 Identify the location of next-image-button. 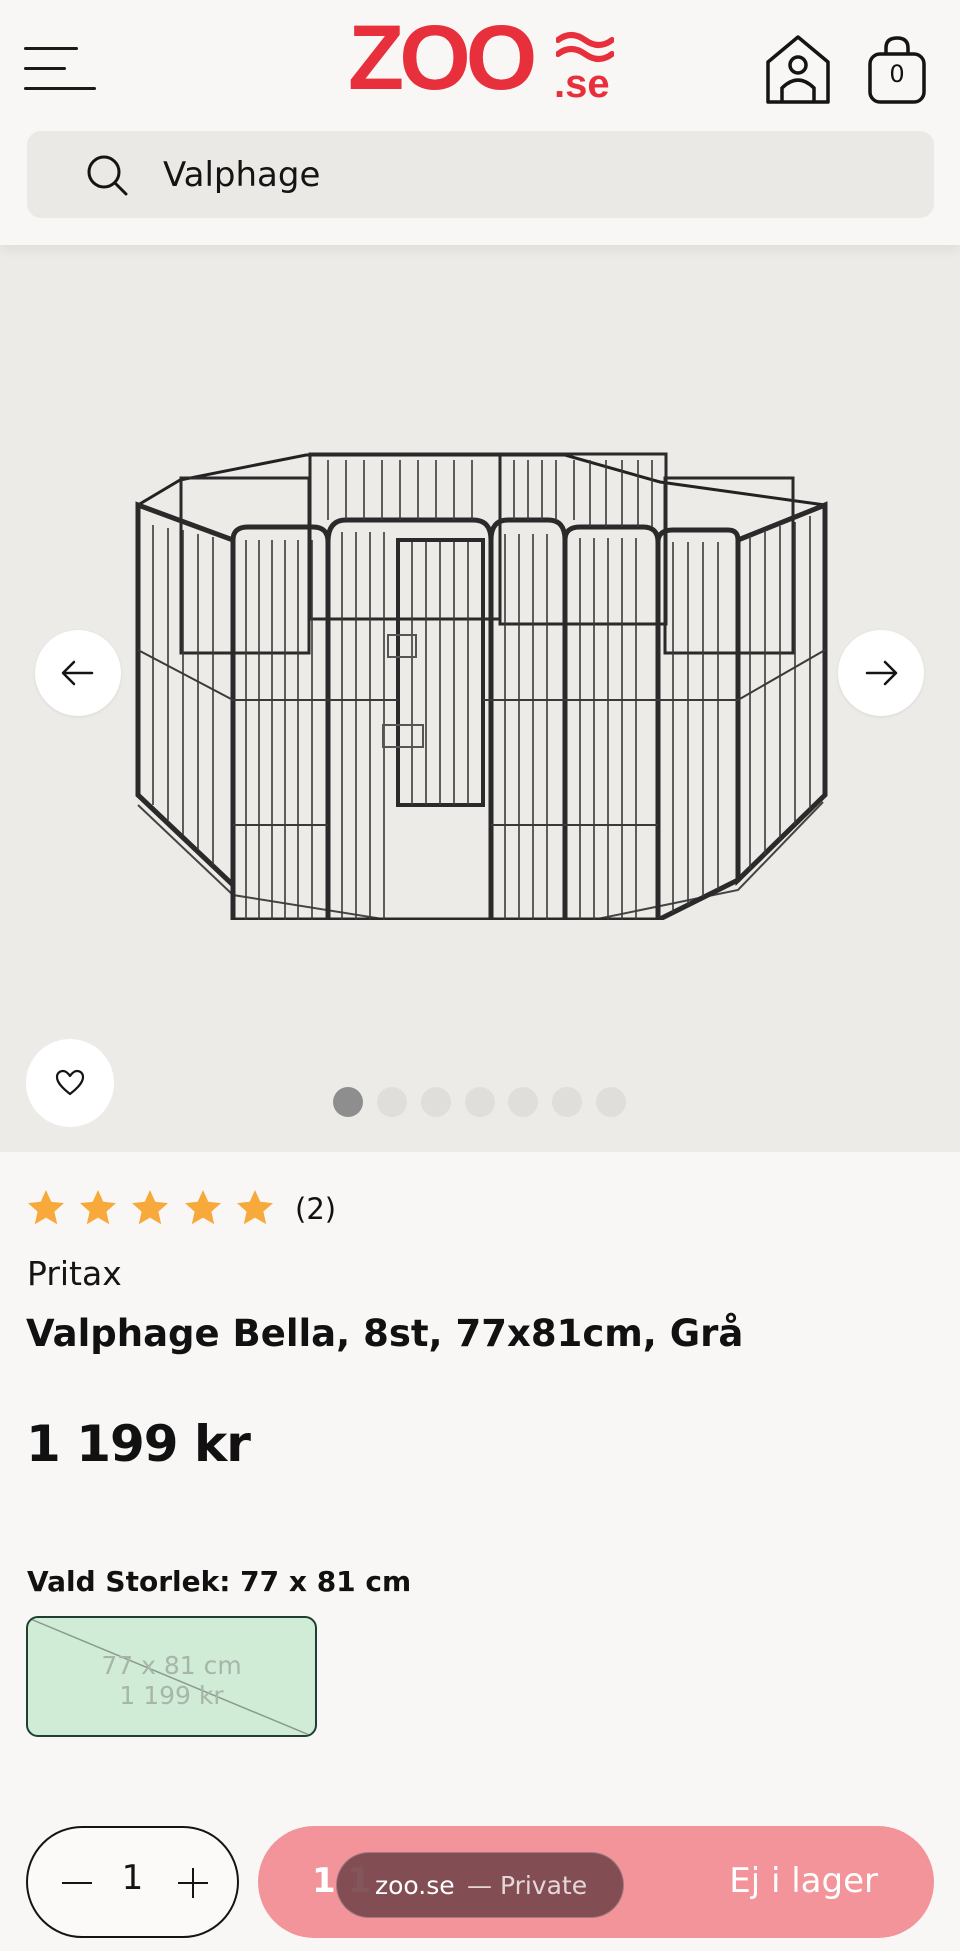
(881, 673).